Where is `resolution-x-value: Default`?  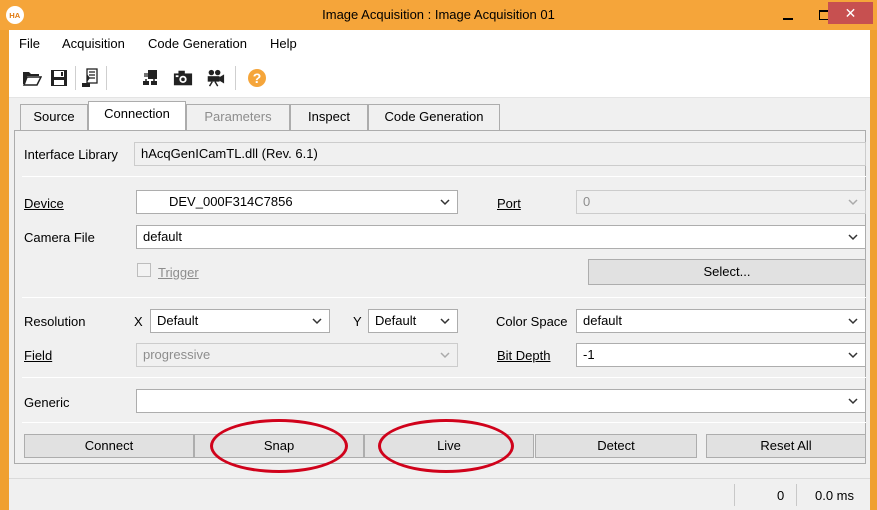
resolution-x-value: Default is located at coordinates (178, 320).